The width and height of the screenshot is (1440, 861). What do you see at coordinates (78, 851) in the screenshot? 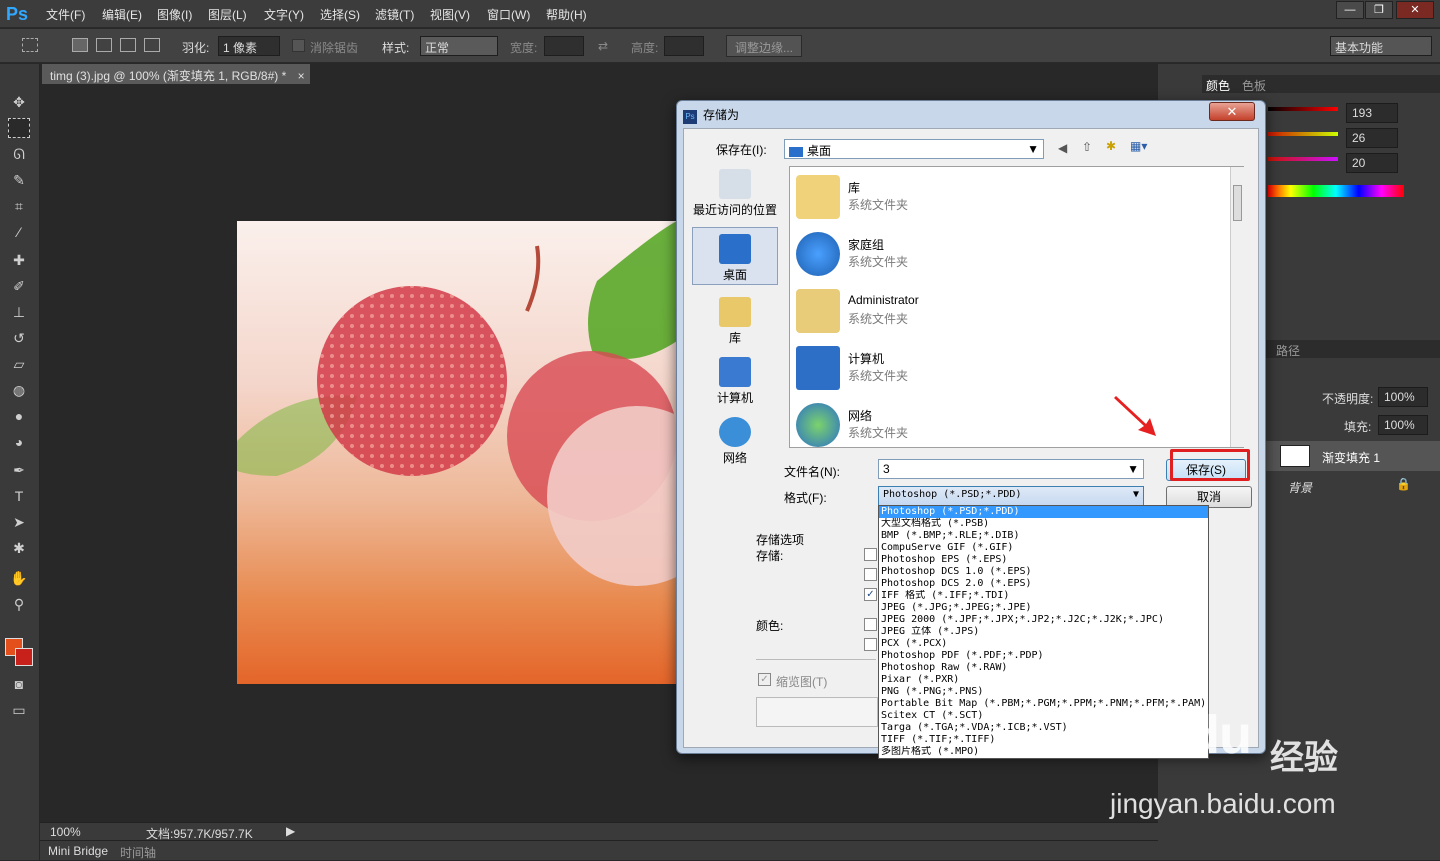
I see `tab-mini-bridge: Mini Bridge` at bounding box center [78, 851].